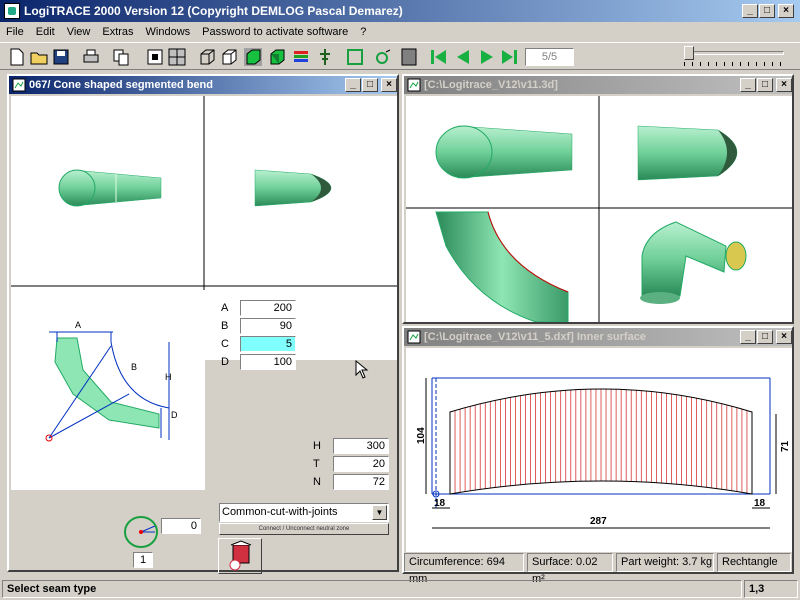  What do you see at coordinates (383, 57) in the screenshot?
I see `curve-tool-icon` at bounding box center [383, 57].